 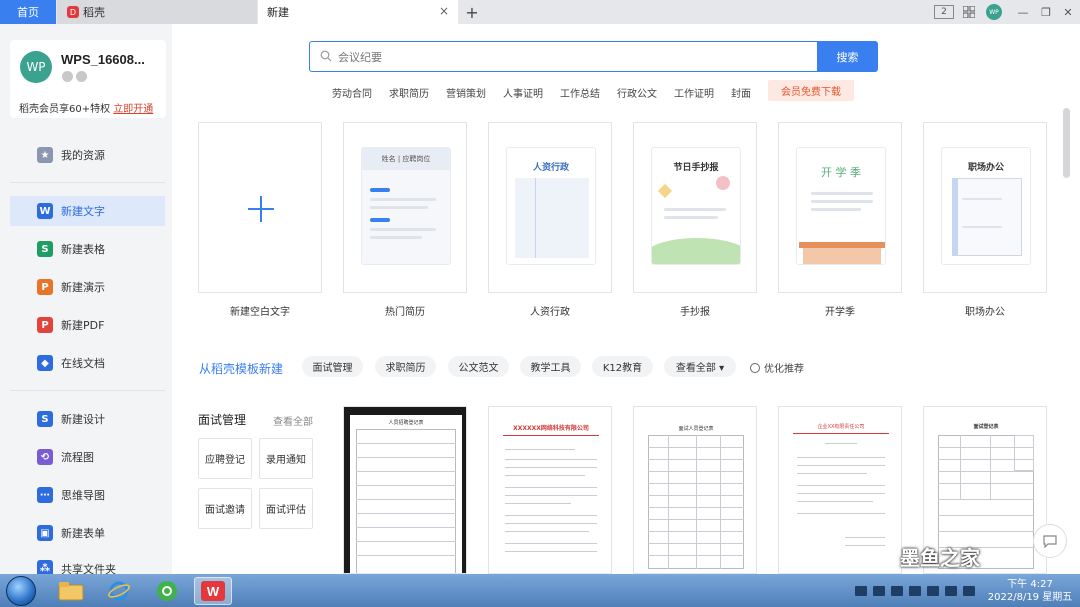 I want to click on sidebar-item-new-pdf: P 新建PDF, so click(x=87, y=325).